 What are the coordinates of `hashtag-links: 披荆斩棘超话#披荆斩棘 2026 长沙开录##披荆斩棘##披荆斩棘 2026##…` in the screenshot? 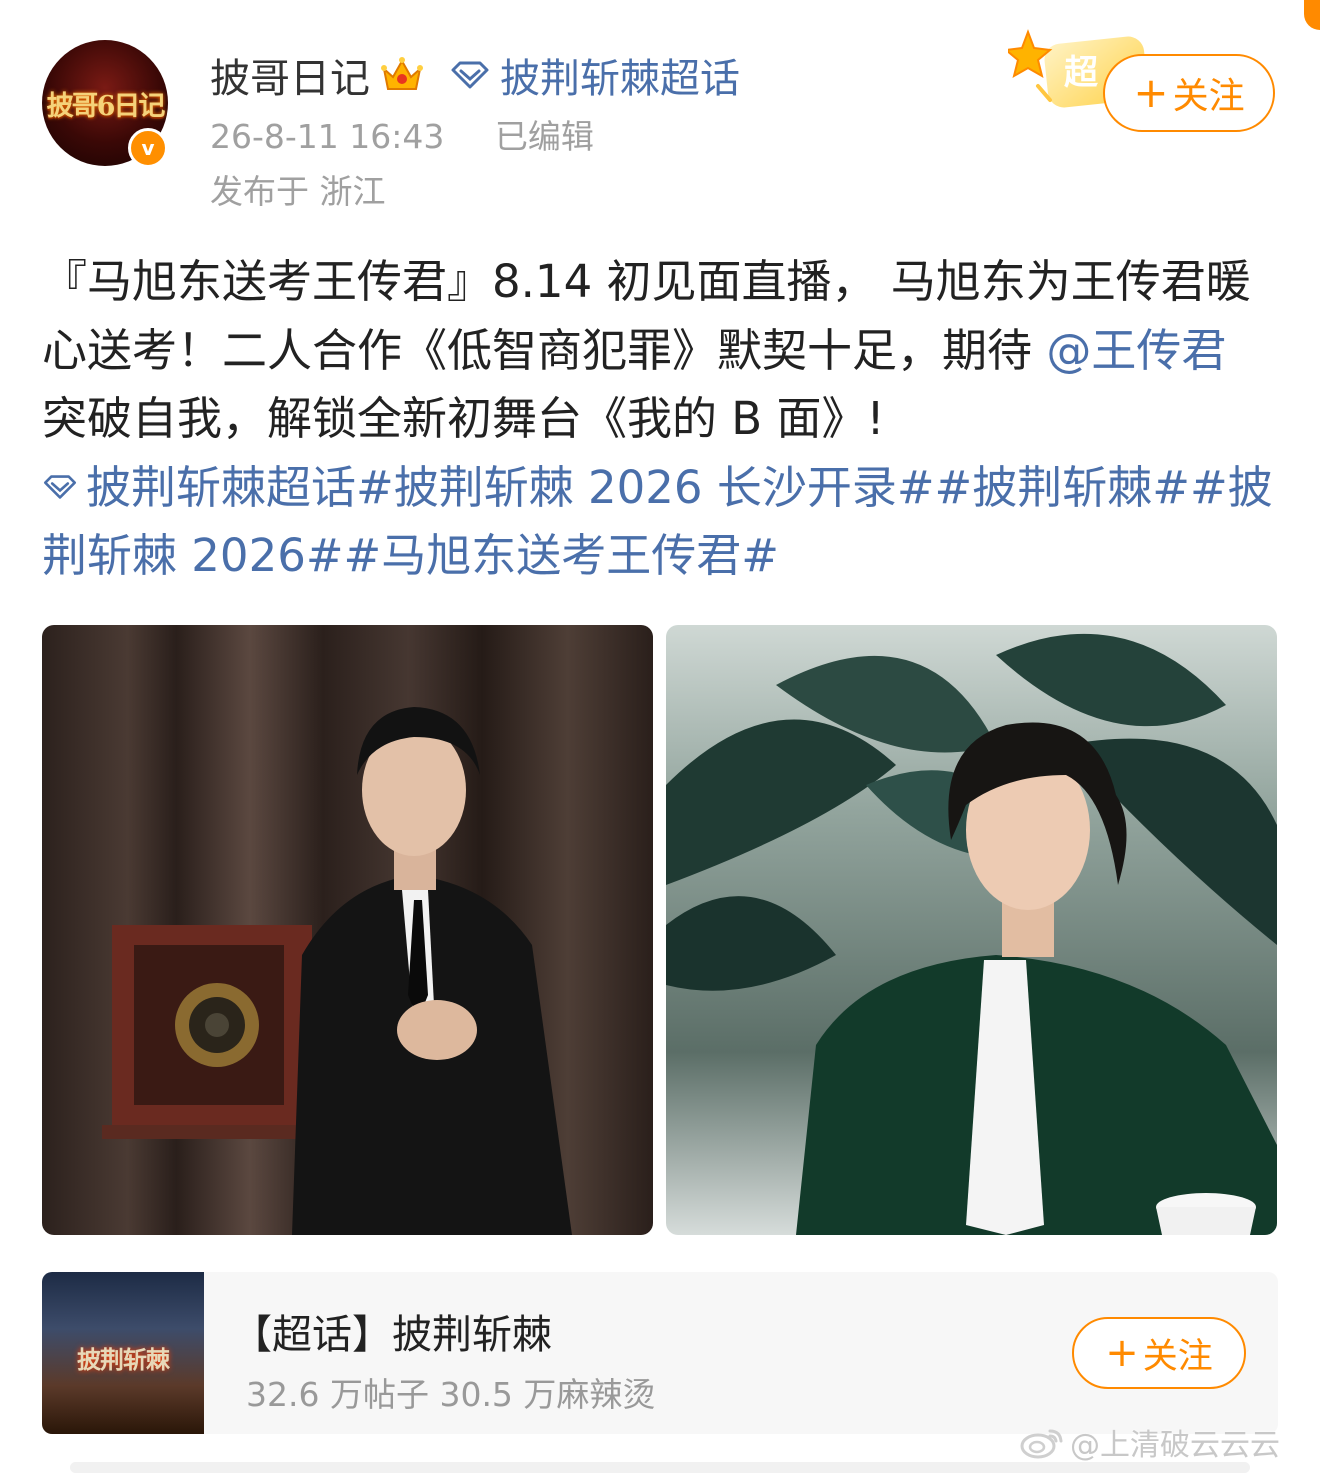 It's located at (657, 522).